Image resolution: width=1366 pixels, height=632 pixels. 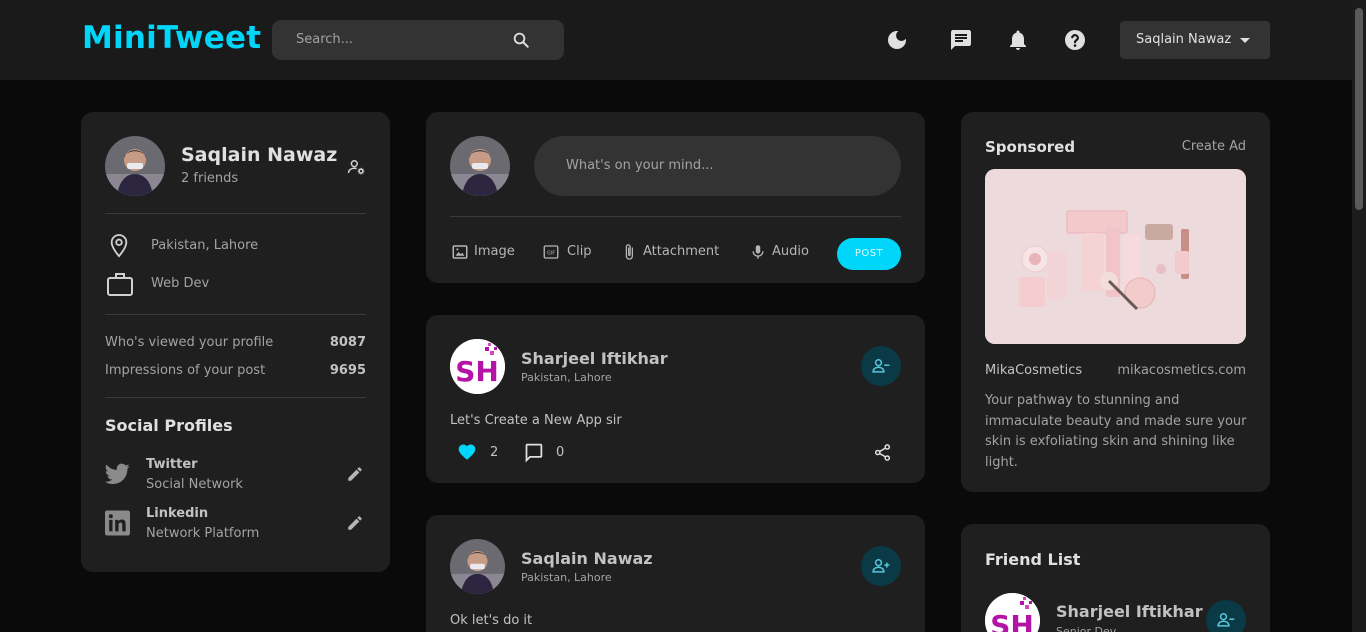 I want to click on person-add-icon, so click(x=881, y=566).